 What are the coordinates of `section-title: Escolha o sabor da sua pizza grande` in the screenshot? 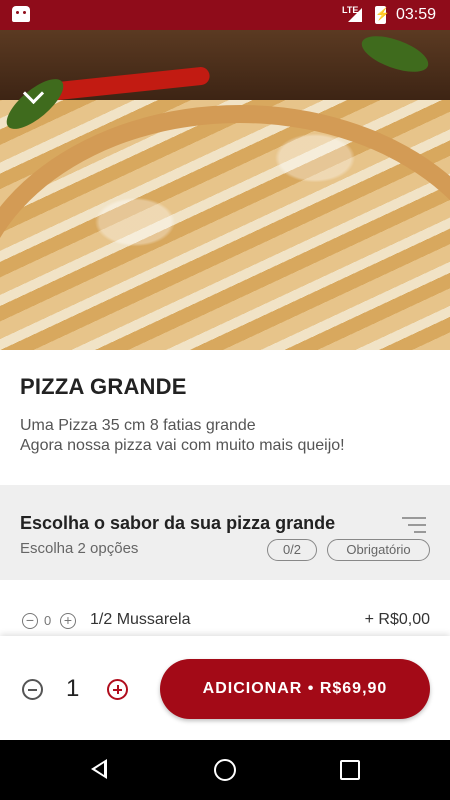 It's located at (178, 523).